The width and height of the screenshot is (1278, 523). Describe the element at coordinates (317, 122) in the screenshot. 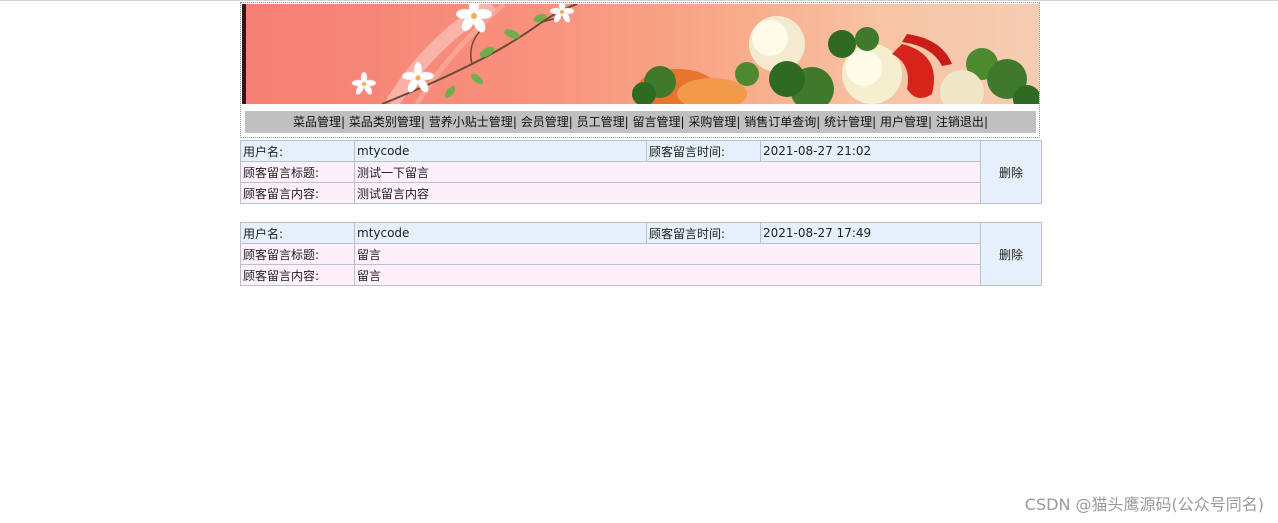

I see `nav-item-dish-management: 菜品管理` at that location.